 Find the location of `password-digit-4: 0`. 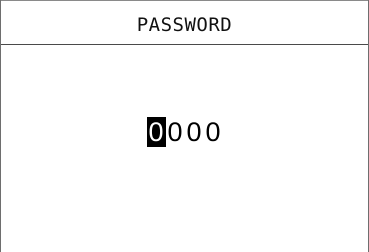

password-digit-4: 0 is located at coordinates (213, 132).